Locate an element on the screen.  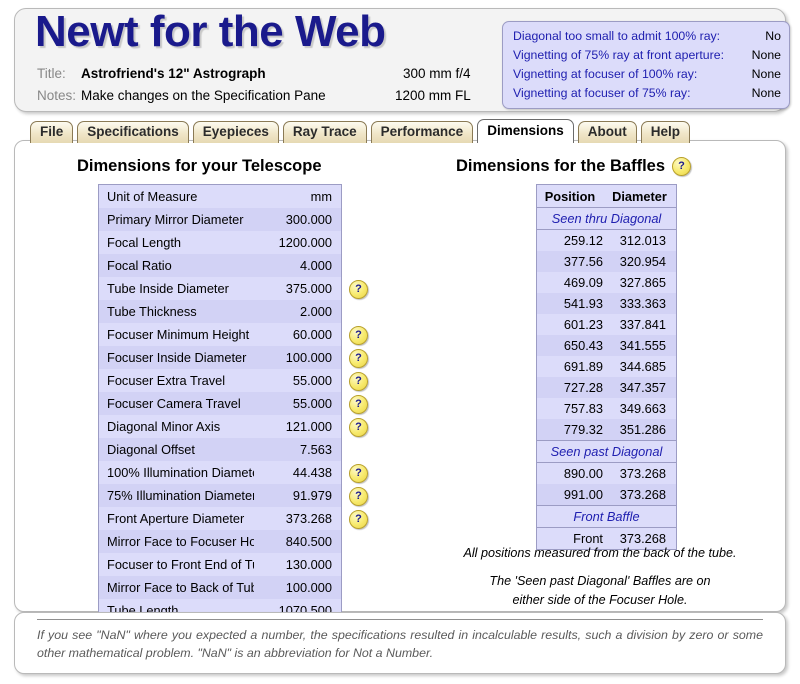
telescope-title-row: Title: Astrofriend's 12" Astrograph is located at coordinates (151, 73).